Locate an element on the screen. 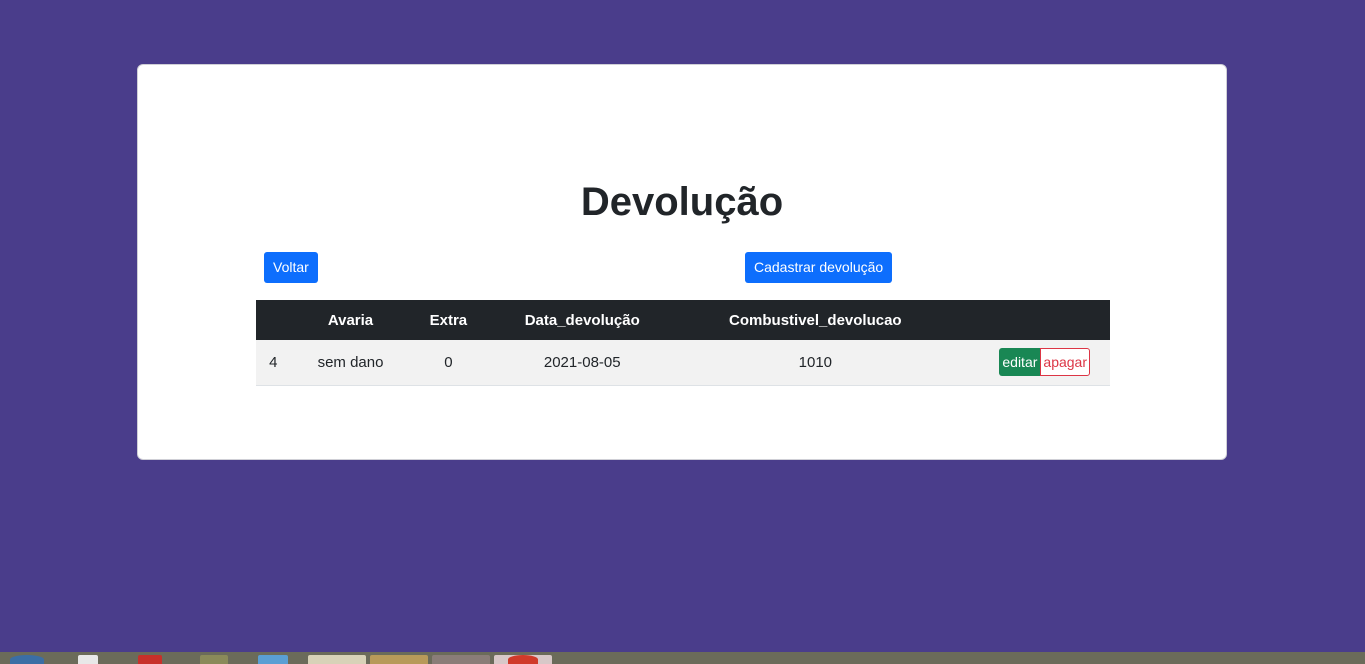 The image size is (1365, 664). cell-avaria: sem dano is located at coordinates (350, 362).